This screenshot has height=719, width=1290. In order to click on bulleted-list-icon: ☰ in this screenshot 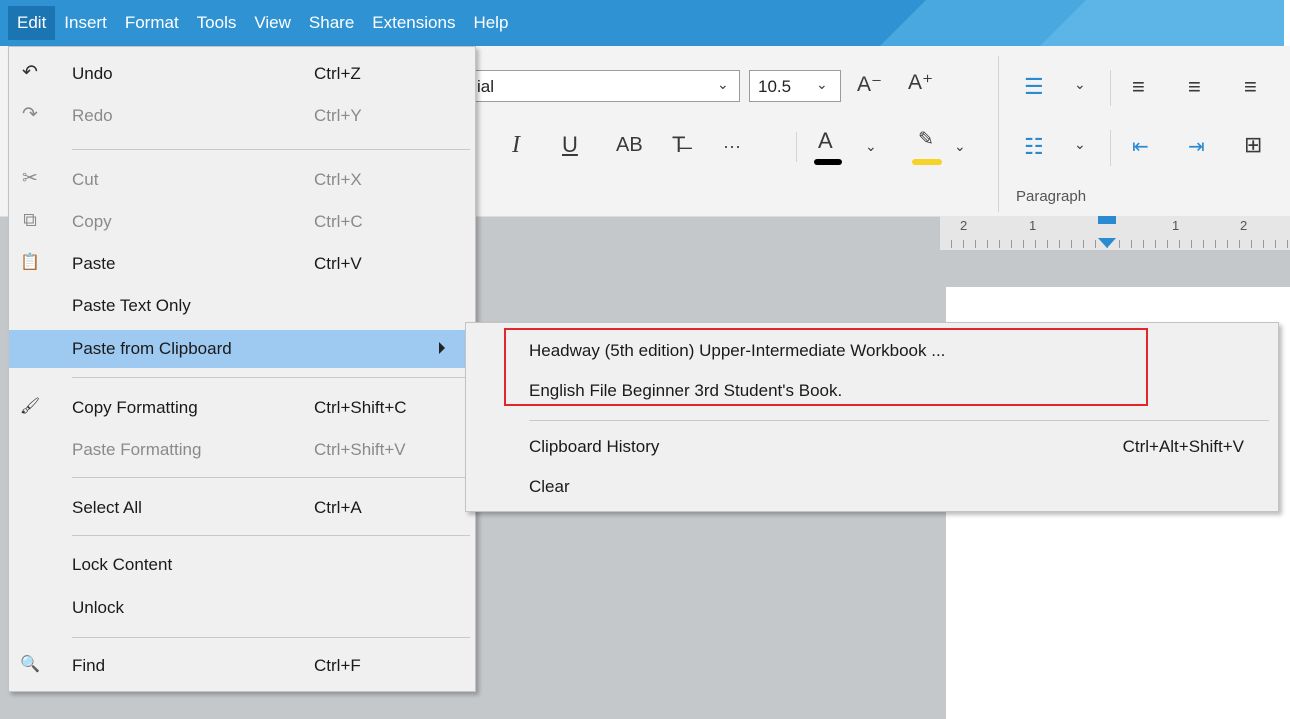, I will do `click(1034, 87)`.